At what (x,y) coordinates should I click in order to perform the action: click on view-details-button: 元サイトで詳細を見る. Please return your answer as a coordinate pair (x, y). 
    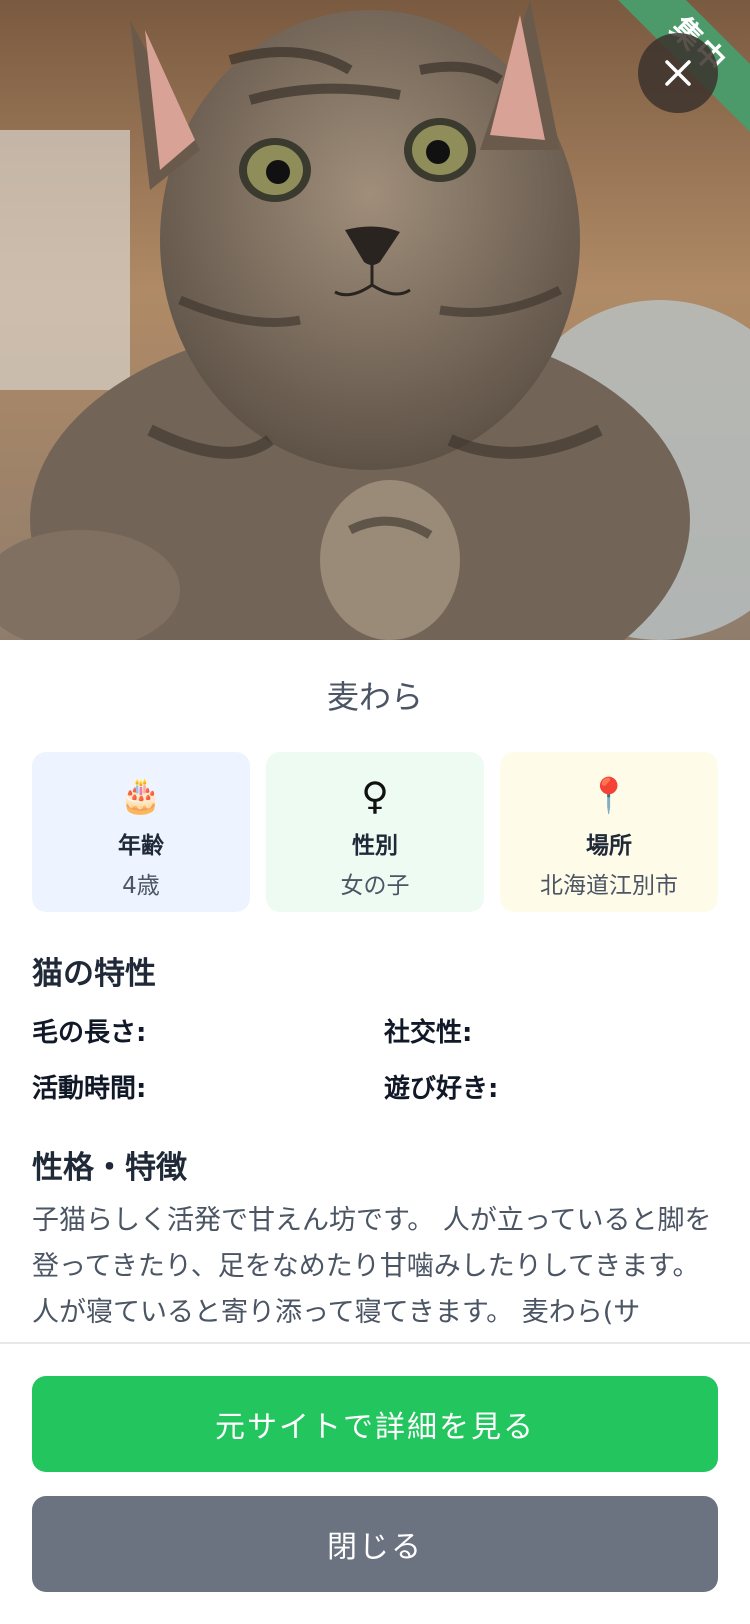
    Looking at the image, I should click on (375, 1424).